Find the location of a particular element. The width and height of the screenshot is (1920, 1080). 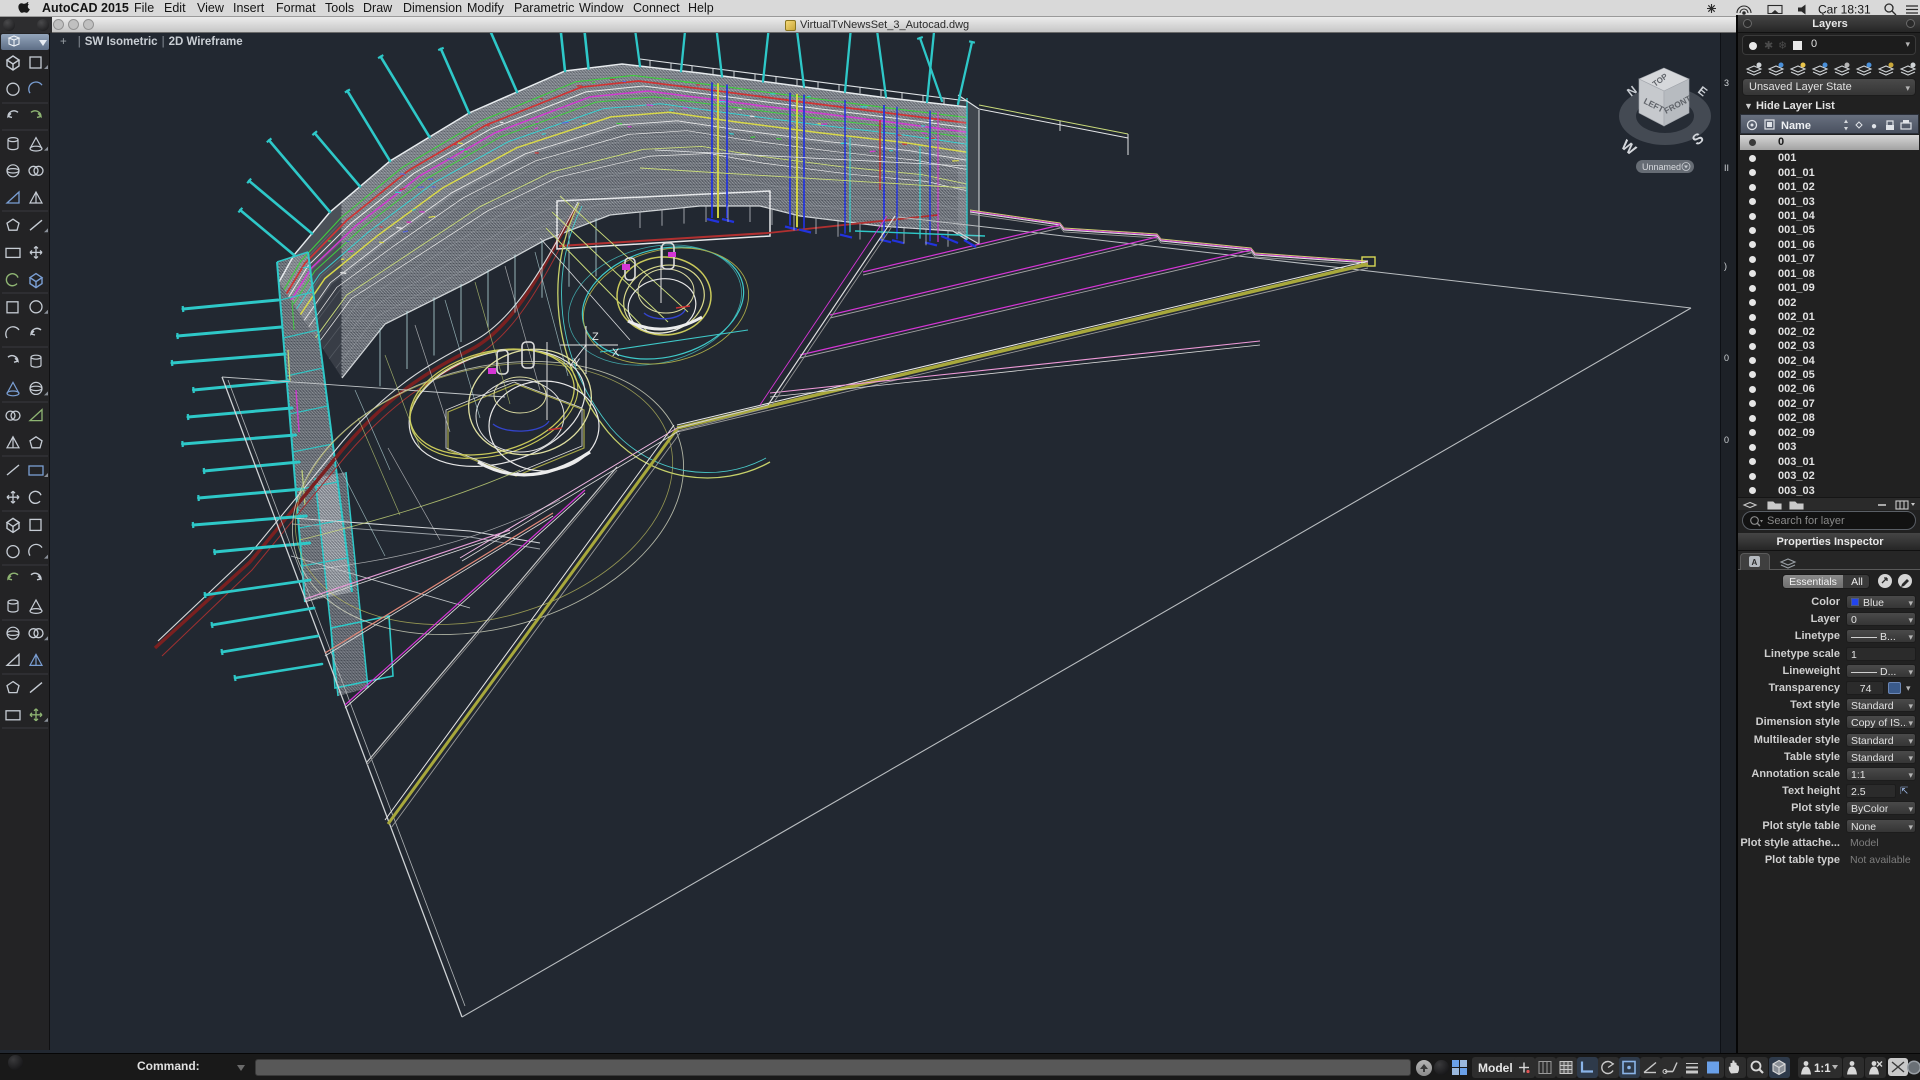

svg-text: A is located at coordinates (1755, 562).